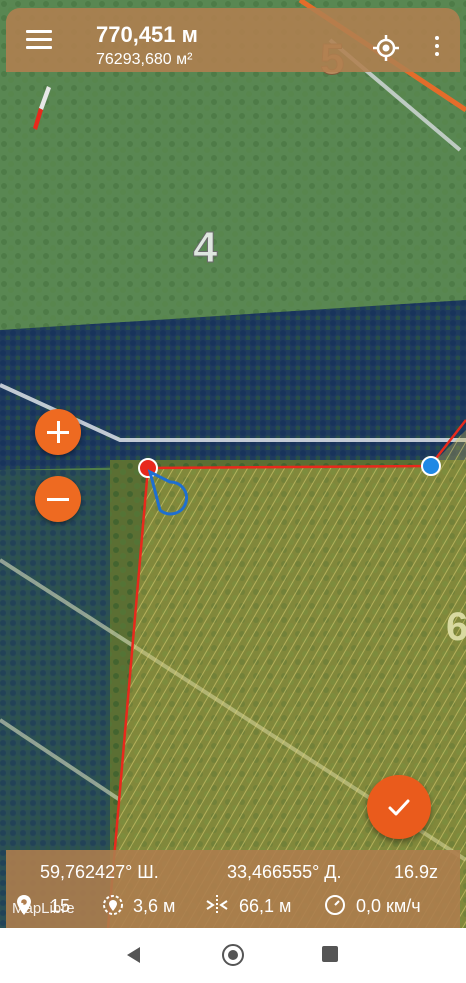 Image resolution: width=466 pixels, height=983 pixels. I want to click on checkmark-icon, so click(399, 807).